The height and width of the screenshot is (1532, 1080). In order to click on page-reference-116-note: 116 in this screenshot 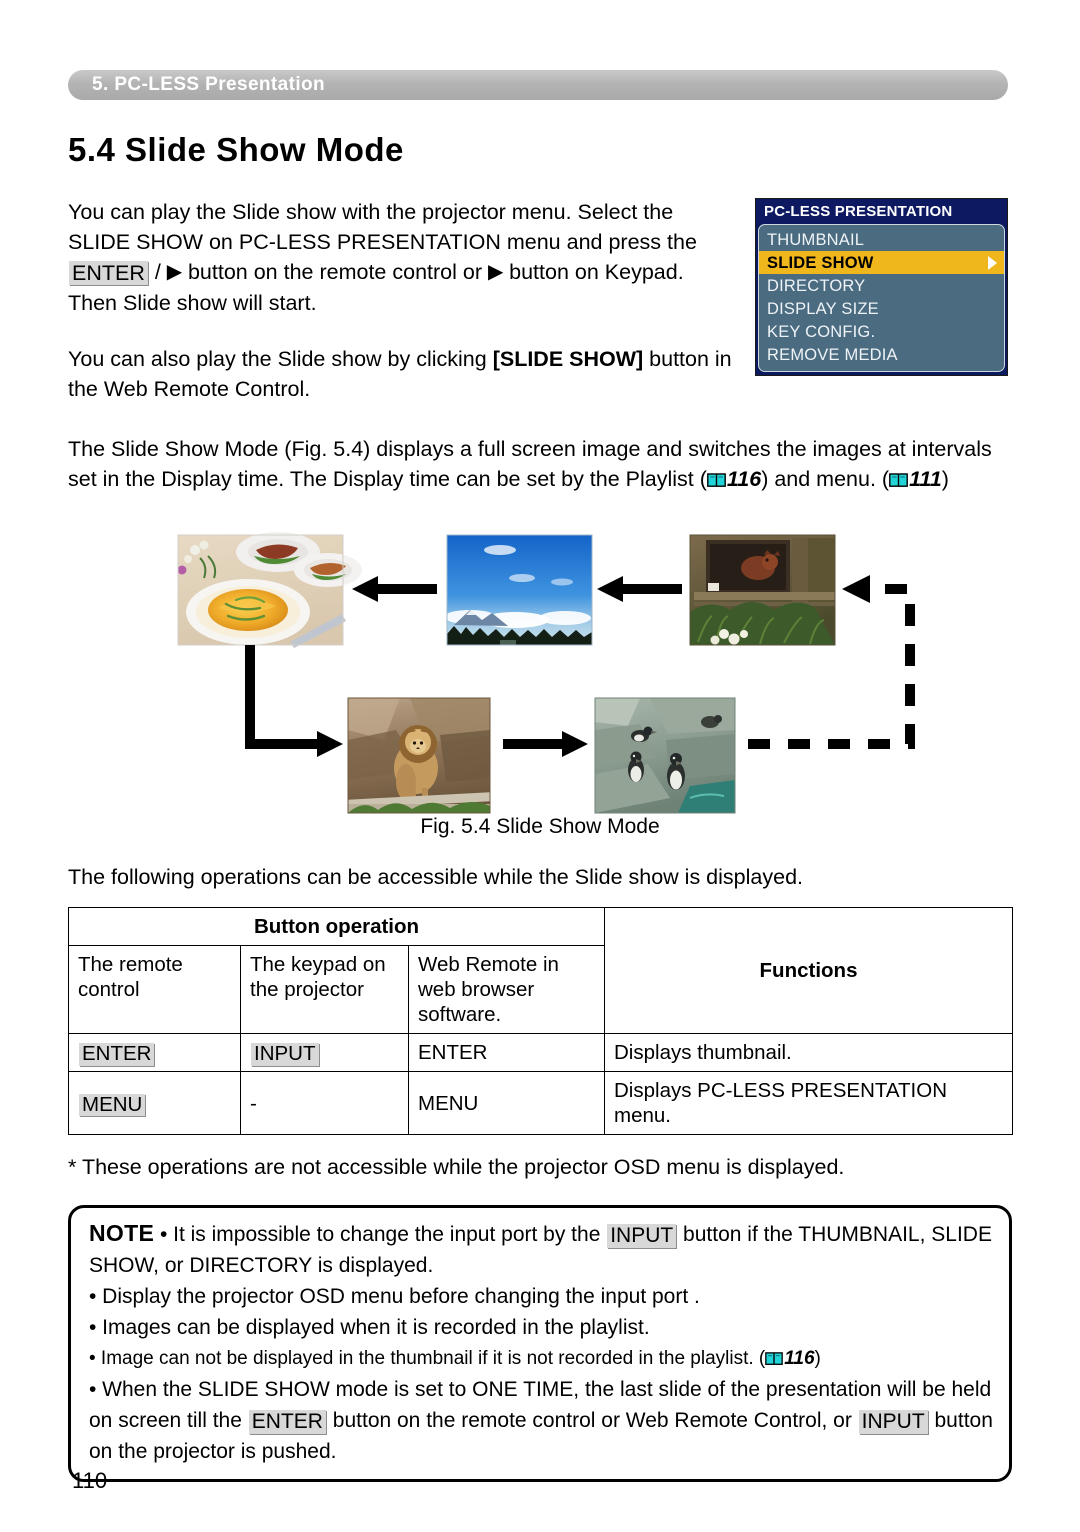, I will do `click(790, 1358)`.